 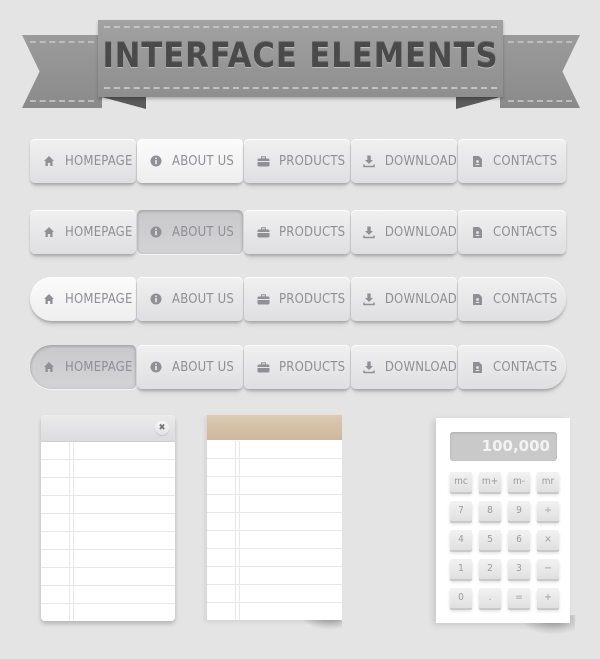 What do you see at coordinates (480, 102) in the screenshot?
I see `ribbon-fold-right` at bounding box center [480, 102].